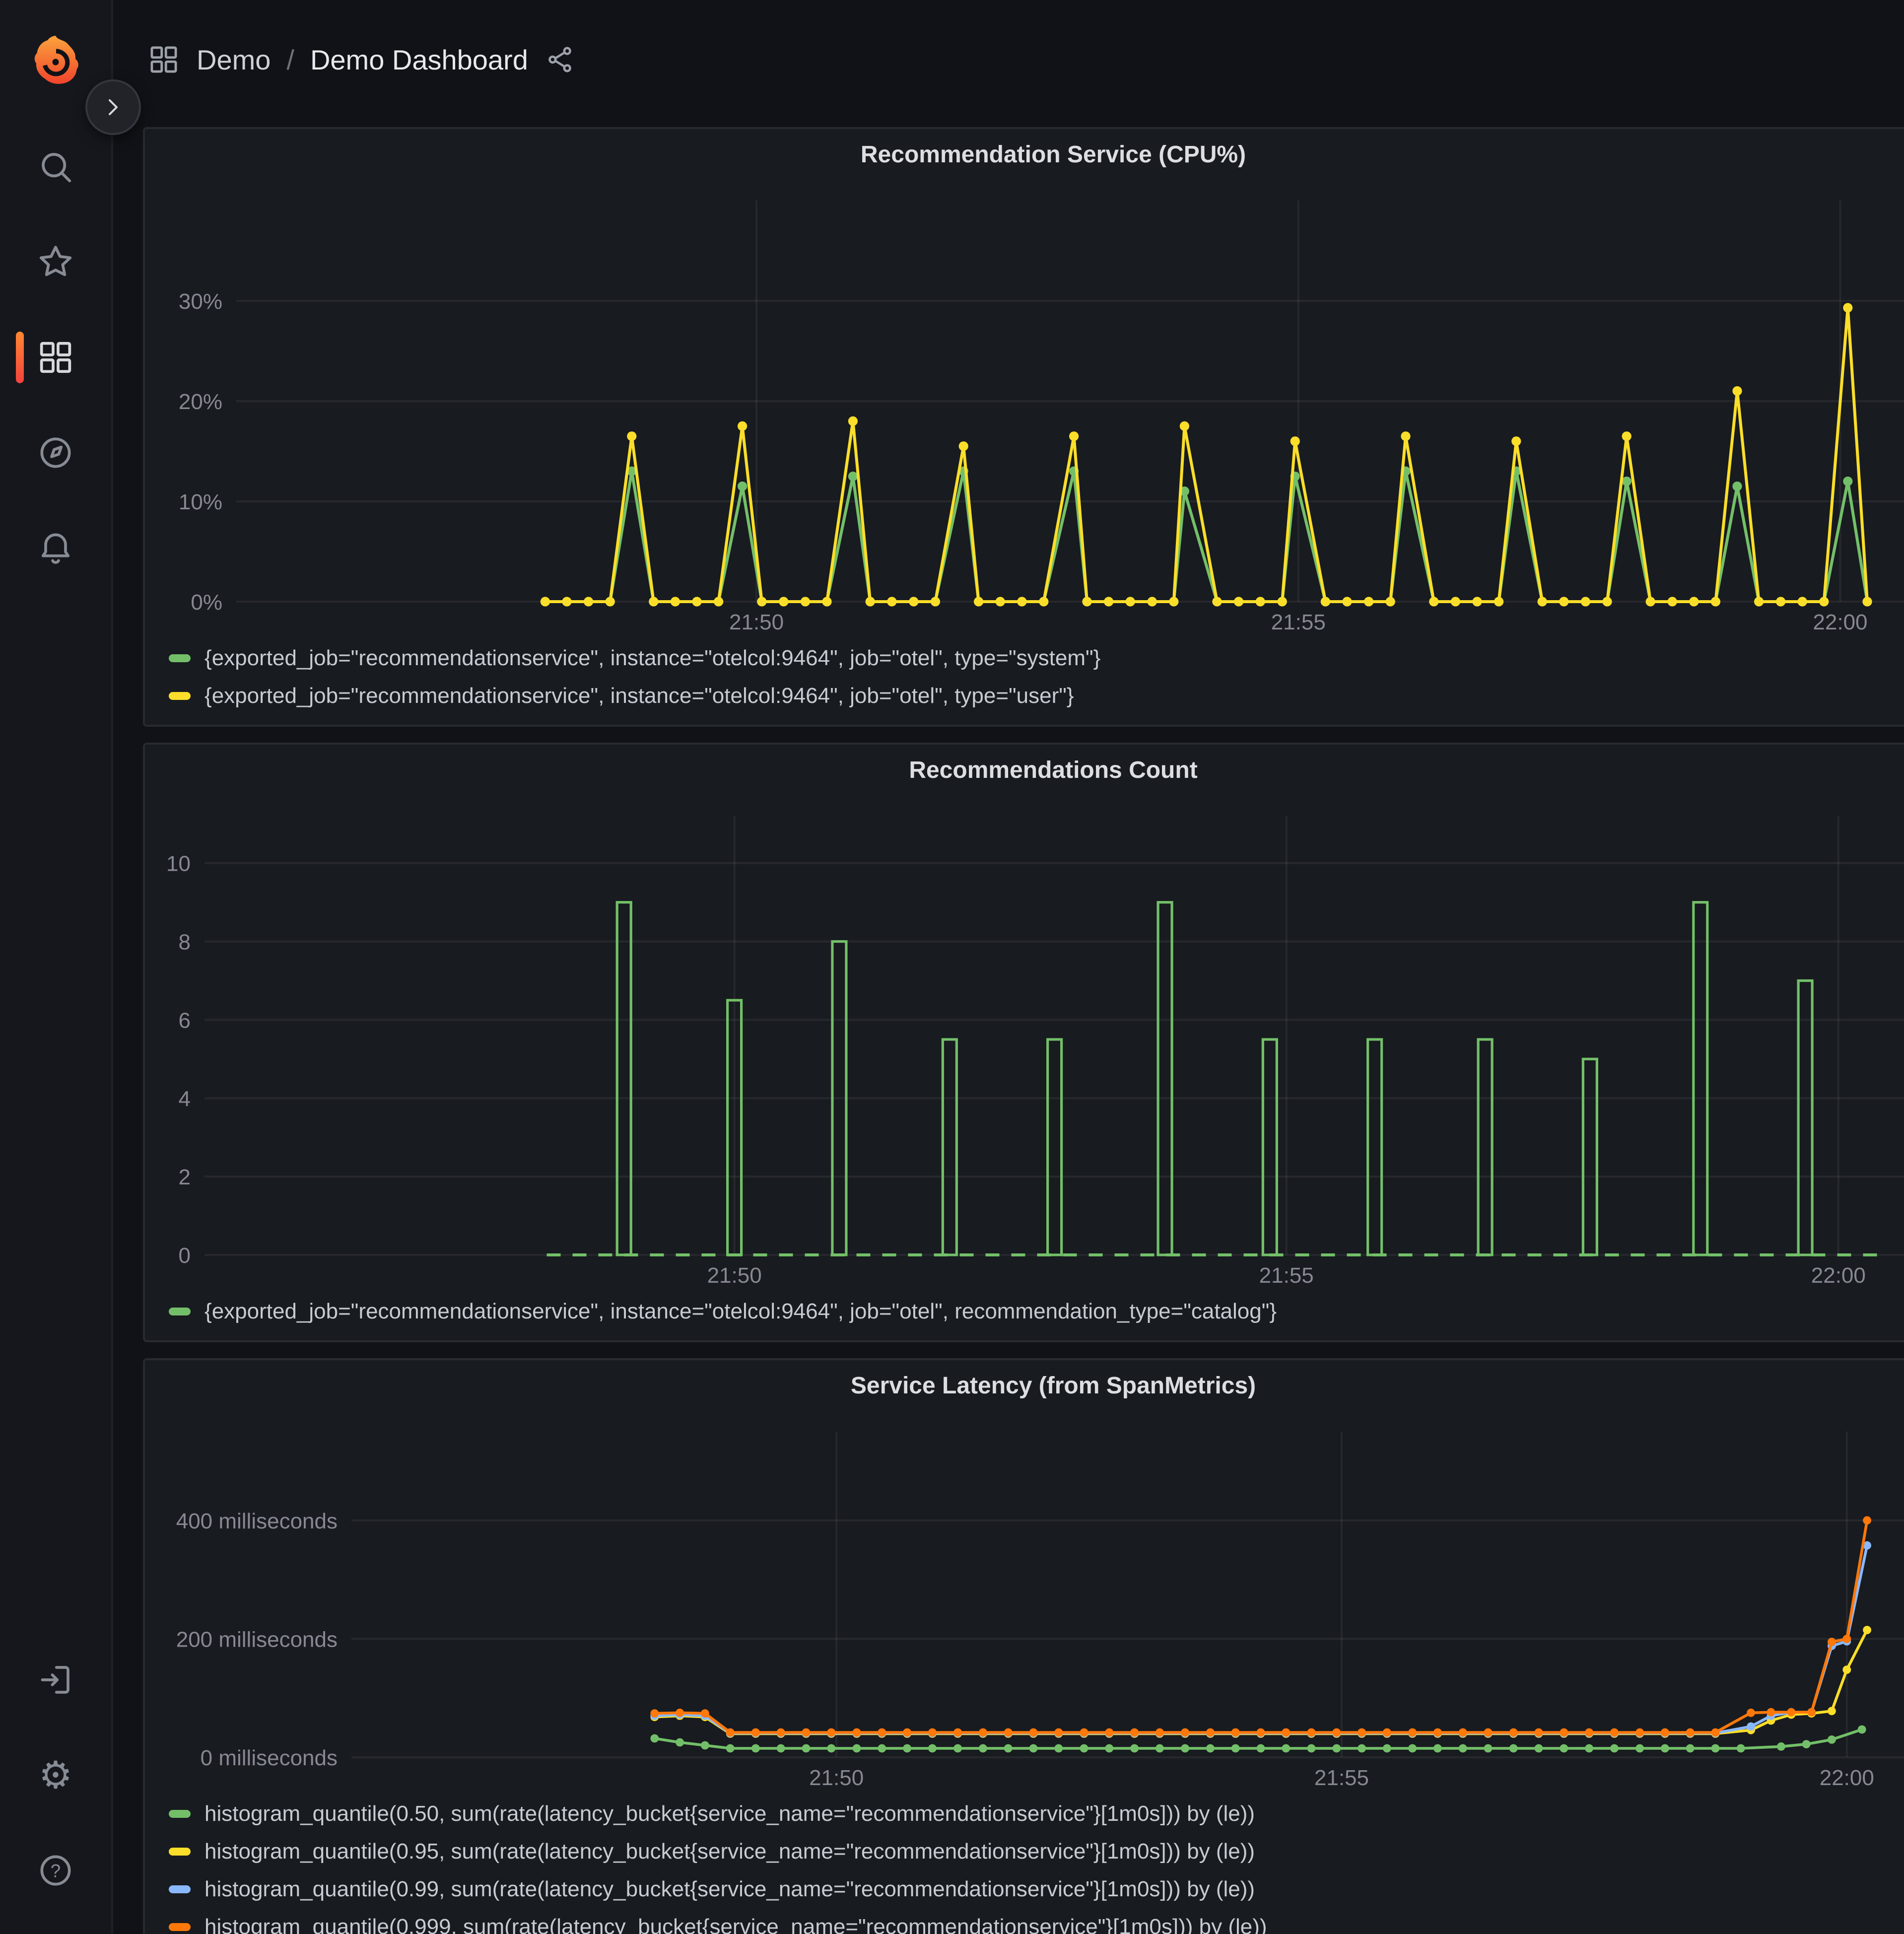 This screenshot has height=1934, width=1904. I want to click on breadcrumb: Demo / Demo Dashboard, so click(361, 59).